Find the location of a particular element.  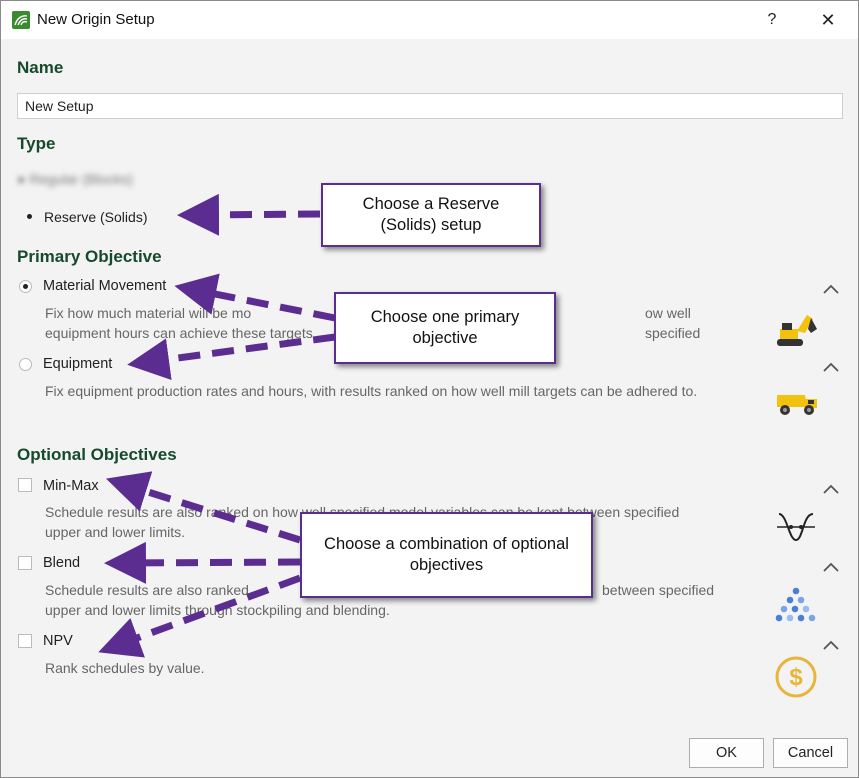

arrow-to-equipment is located at coordinates (231, 357).